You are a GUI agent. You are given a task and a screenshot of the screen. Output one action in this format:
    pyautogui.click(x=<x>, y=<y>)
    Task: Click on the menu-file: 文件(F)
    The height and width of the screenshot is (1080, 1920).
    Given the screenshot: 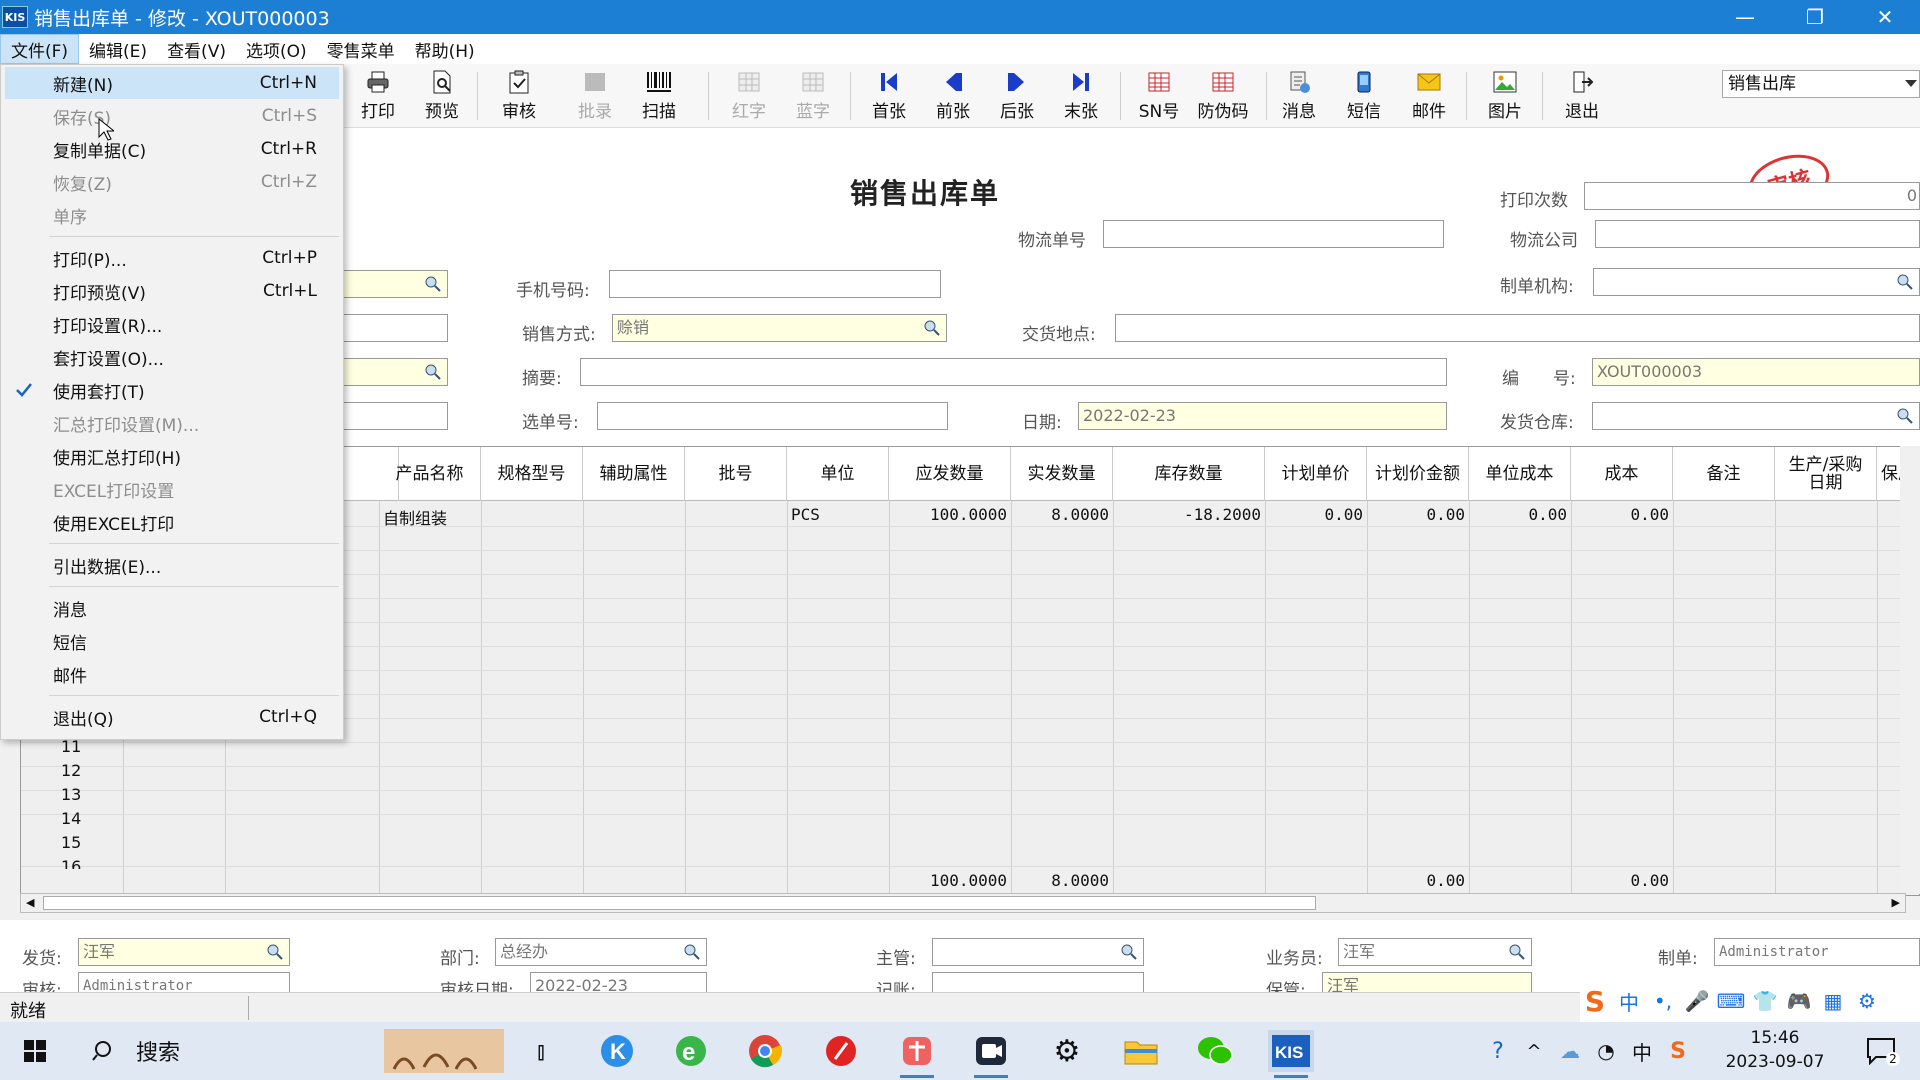 What is the action you would take?
    pyautogui.click(x=40, y=49)
    